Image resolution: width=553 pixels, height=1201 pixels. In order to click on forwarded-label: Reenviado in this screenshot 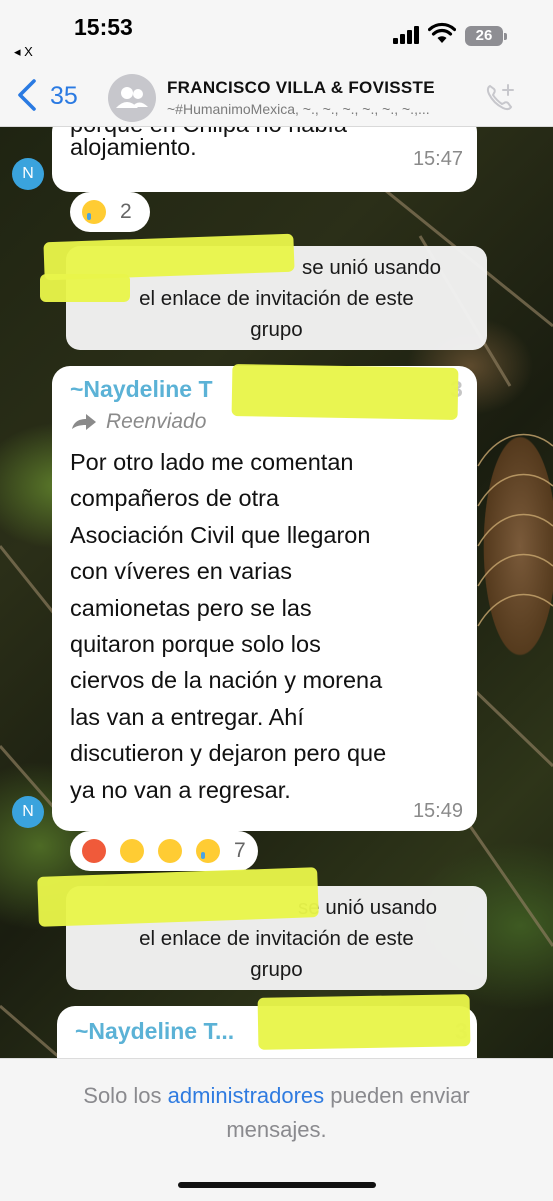, I will do `click(138, 422)`.